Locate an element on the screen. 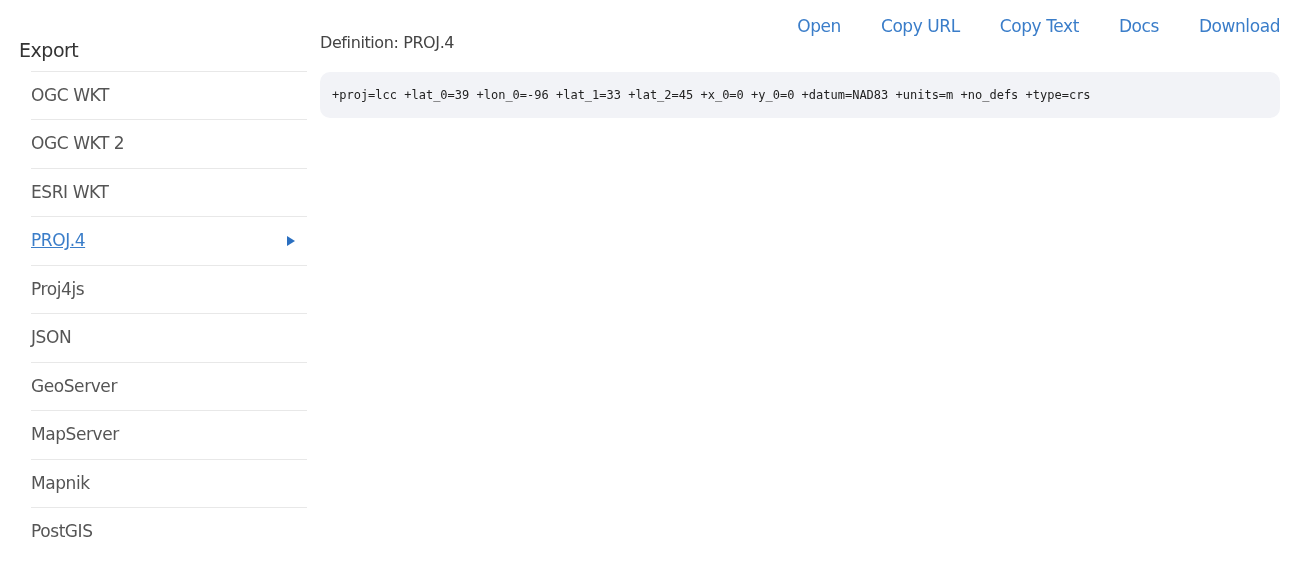 The width and height of the screenshot is (1305, 573). triangle-icon is located at coordinates (291, 240).